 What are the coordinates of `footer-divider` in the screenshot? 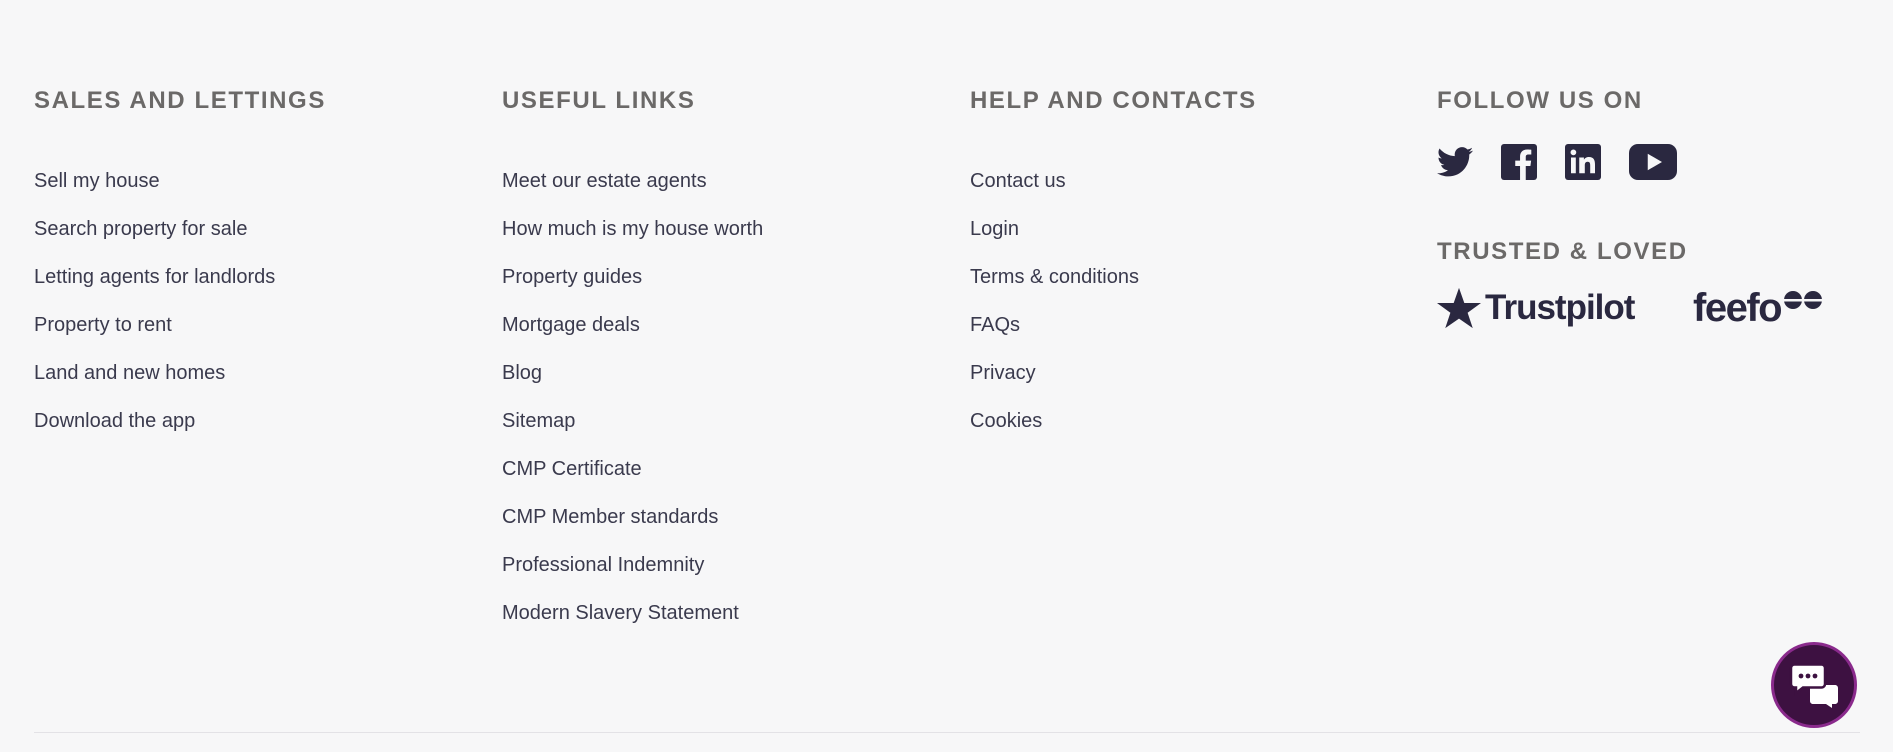 It's located at (947, 732).